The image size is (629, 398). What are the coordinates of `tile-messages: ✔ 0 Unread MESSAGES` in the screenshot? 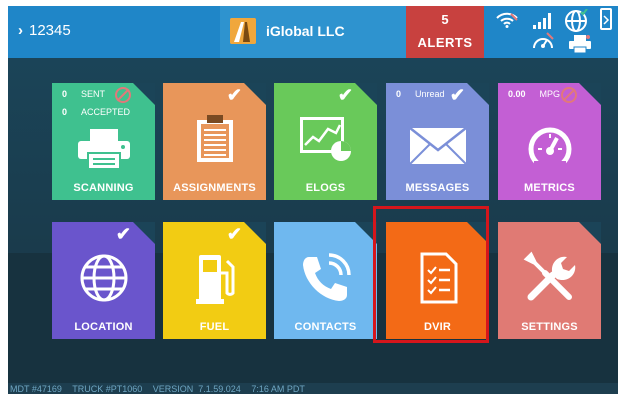 It's located at (437, 141).